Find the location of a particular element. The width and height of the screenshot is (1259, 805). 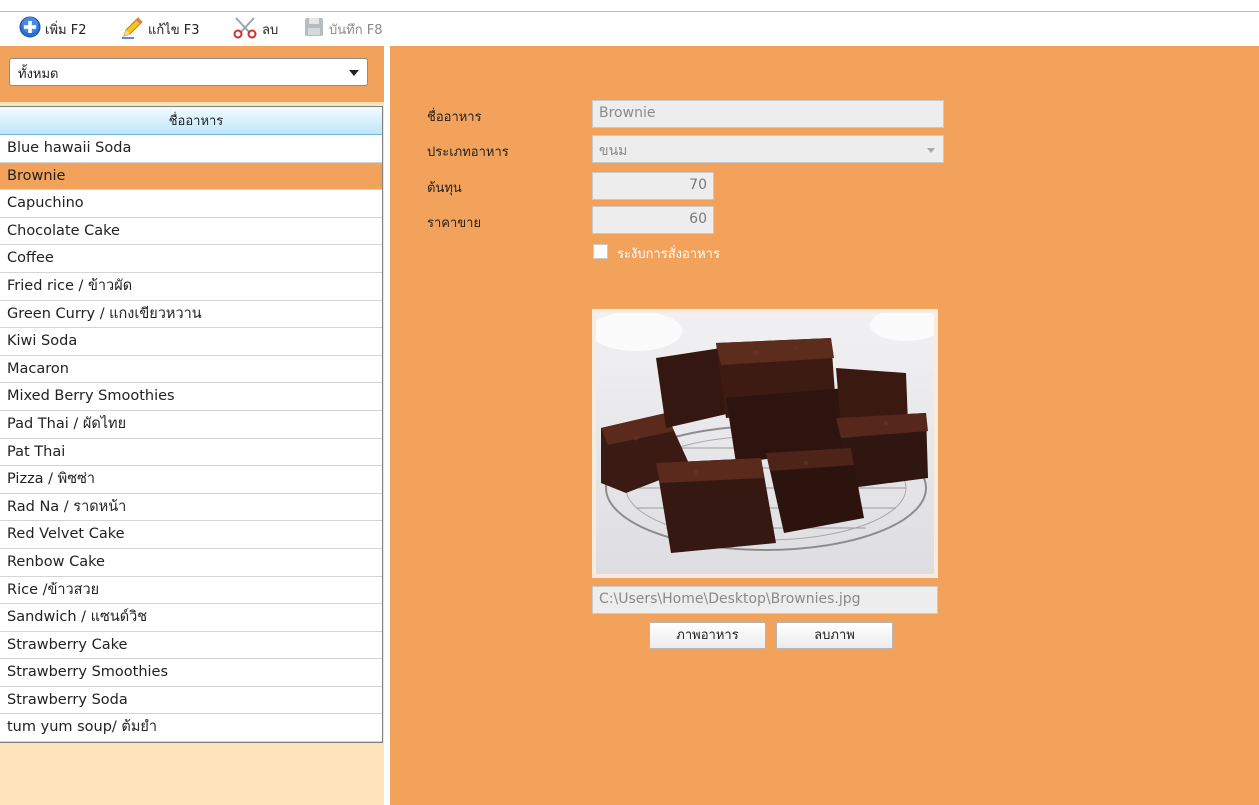

food-photo is located at coordinates (765, 443).